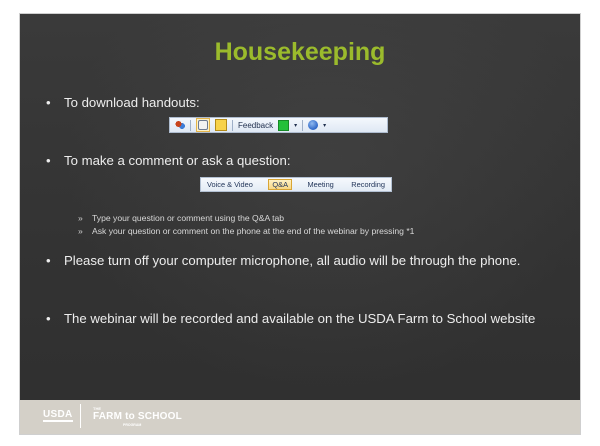 This screenshot has width=600, height=446. What do you see at coordinates (230, 184) in the screenshot?
I see `tab-voice-video: Voice & Video` at bounding box center [230, 184].